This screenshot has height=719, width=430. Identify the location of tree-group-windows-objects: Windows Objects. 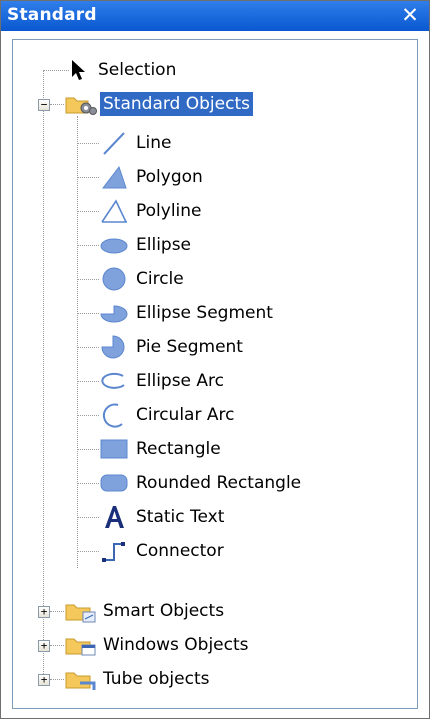
(158, 645).